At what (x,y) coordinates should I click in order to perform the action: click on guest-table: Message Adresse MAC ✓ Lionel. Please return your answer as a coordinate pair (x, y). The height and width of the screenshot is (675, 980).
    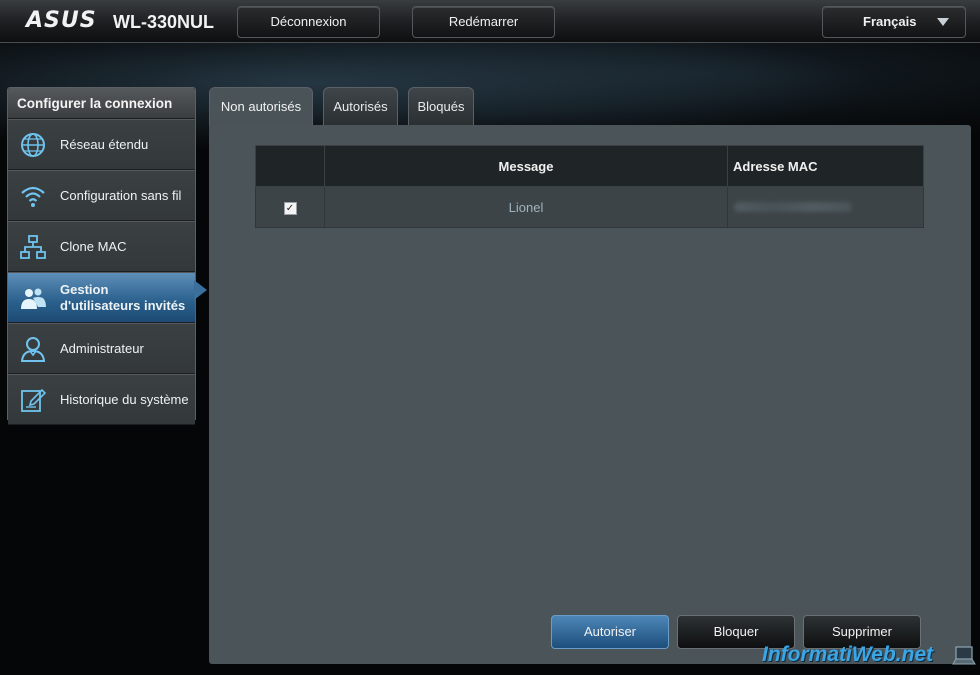
    Looking at the image, I should click on (589, 186).